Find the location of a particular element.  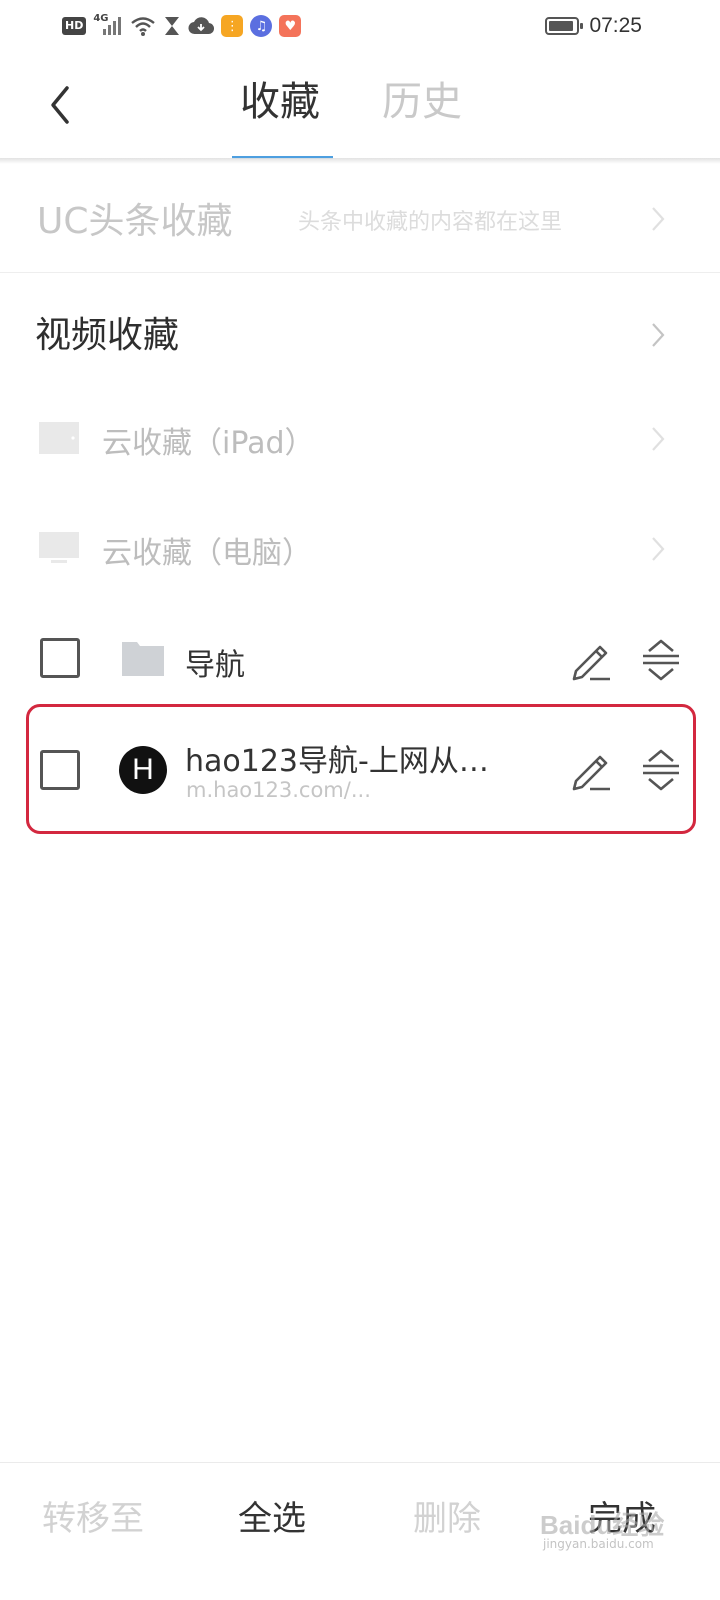

video-favorites-title: 视频收藏 is located at coordinates (107, 335).